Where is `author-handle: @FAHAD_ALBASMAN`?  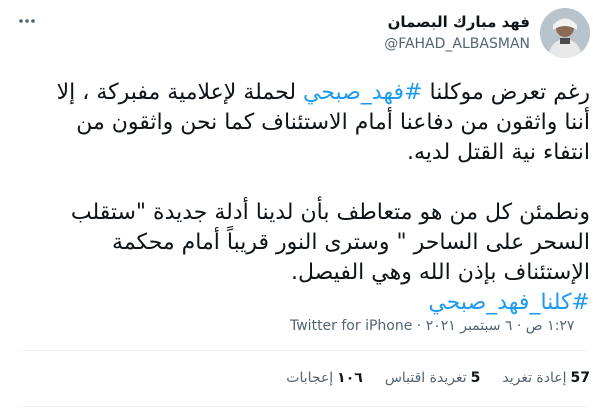 author-handle: @FAHAD_ALBASMAN is located at coordinates (457, 44).